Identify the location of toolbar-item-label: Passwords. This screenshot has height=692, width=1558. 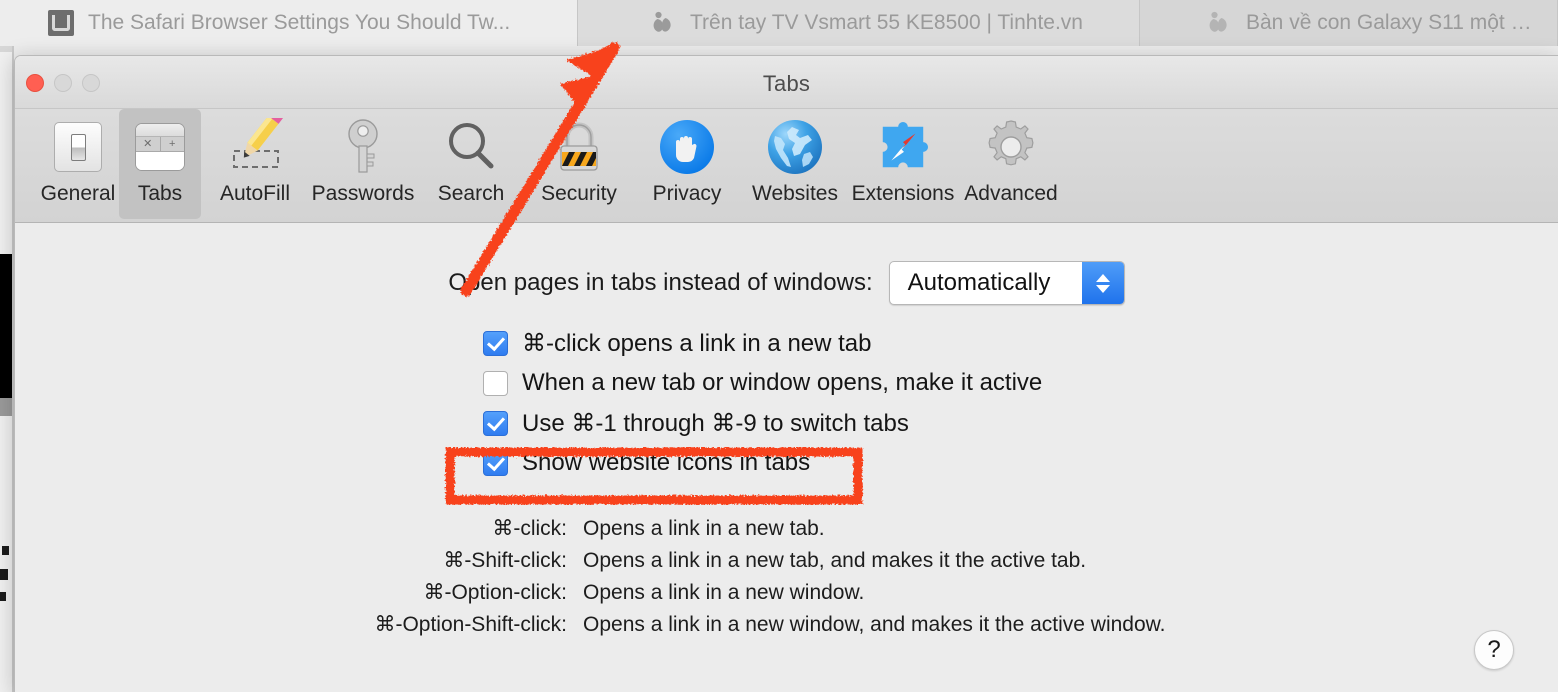
(363, 193).